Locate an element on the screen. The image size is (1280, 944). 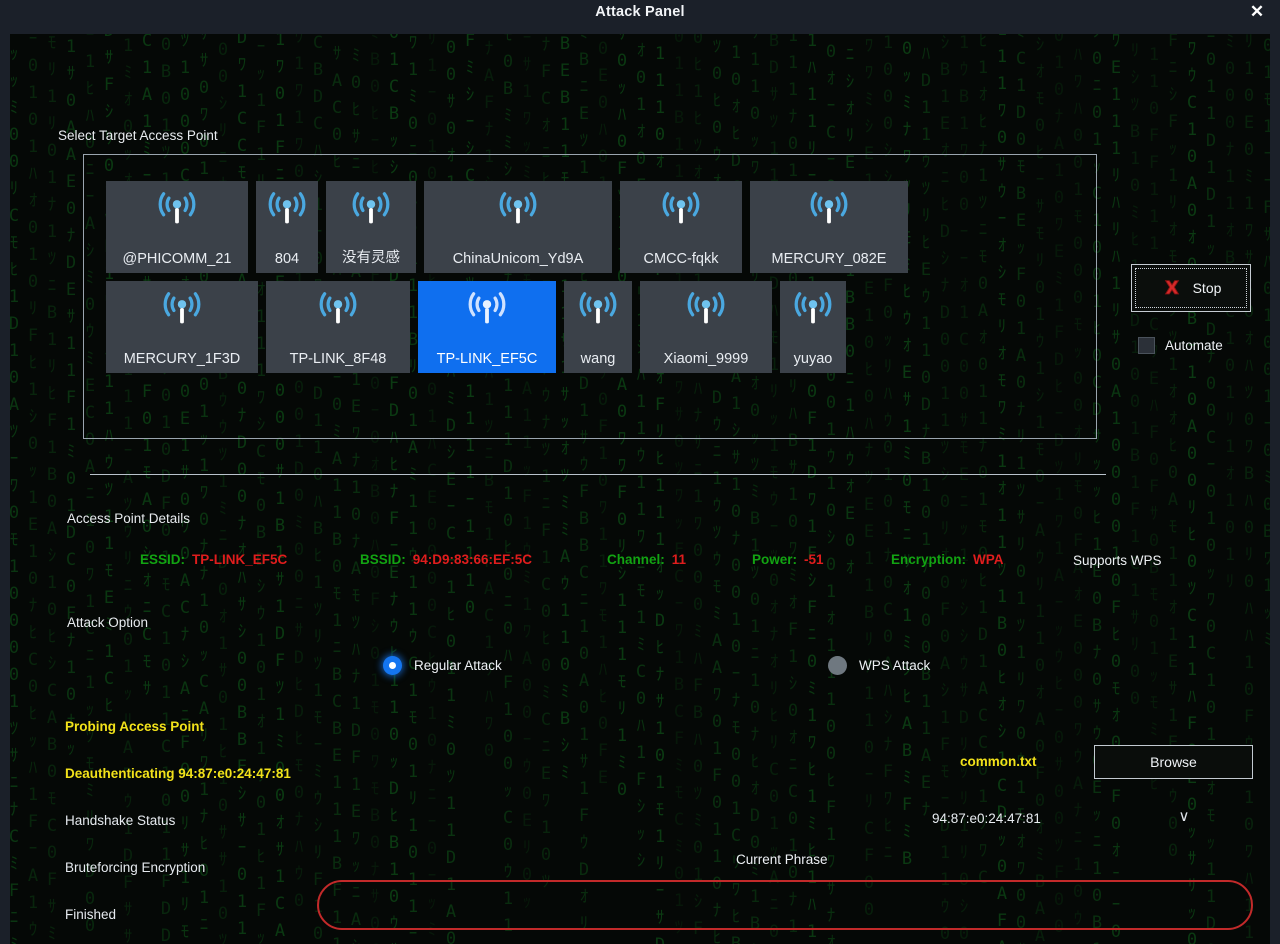
detail-value: WPA is located at coordinates (988, 559).